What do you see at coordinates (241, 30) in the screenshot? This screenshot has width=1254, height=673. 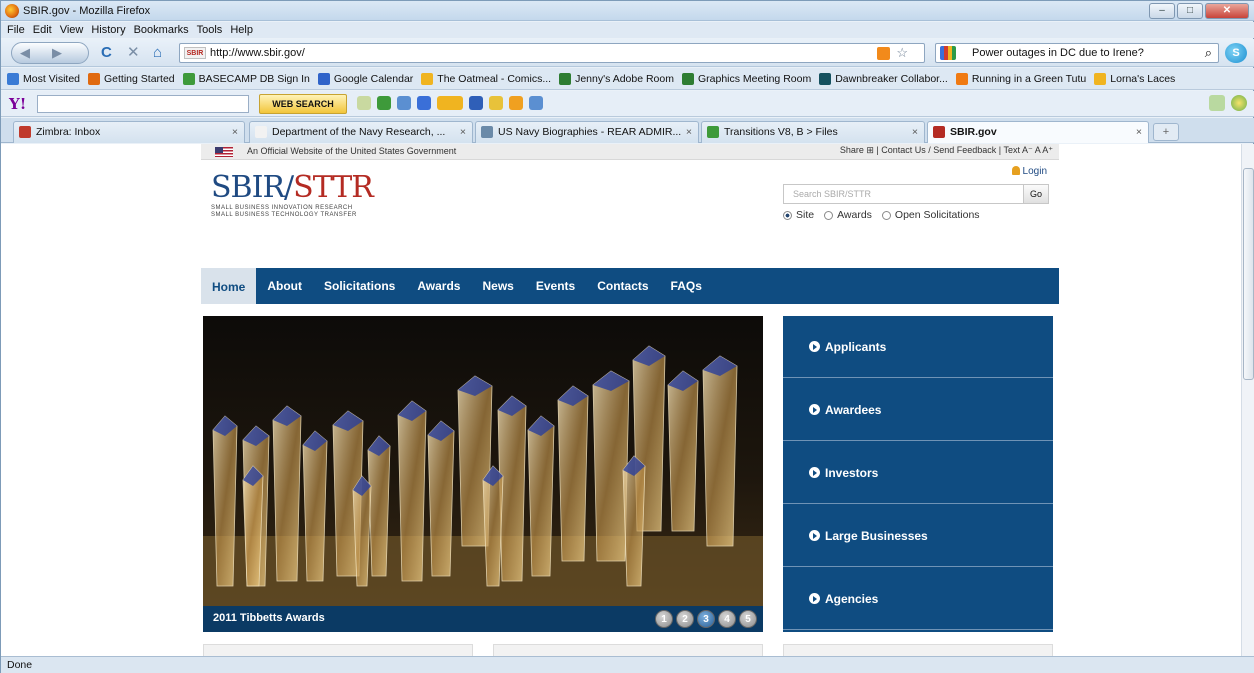 I see `menu-help: Help` at bounding box center [241, 30].